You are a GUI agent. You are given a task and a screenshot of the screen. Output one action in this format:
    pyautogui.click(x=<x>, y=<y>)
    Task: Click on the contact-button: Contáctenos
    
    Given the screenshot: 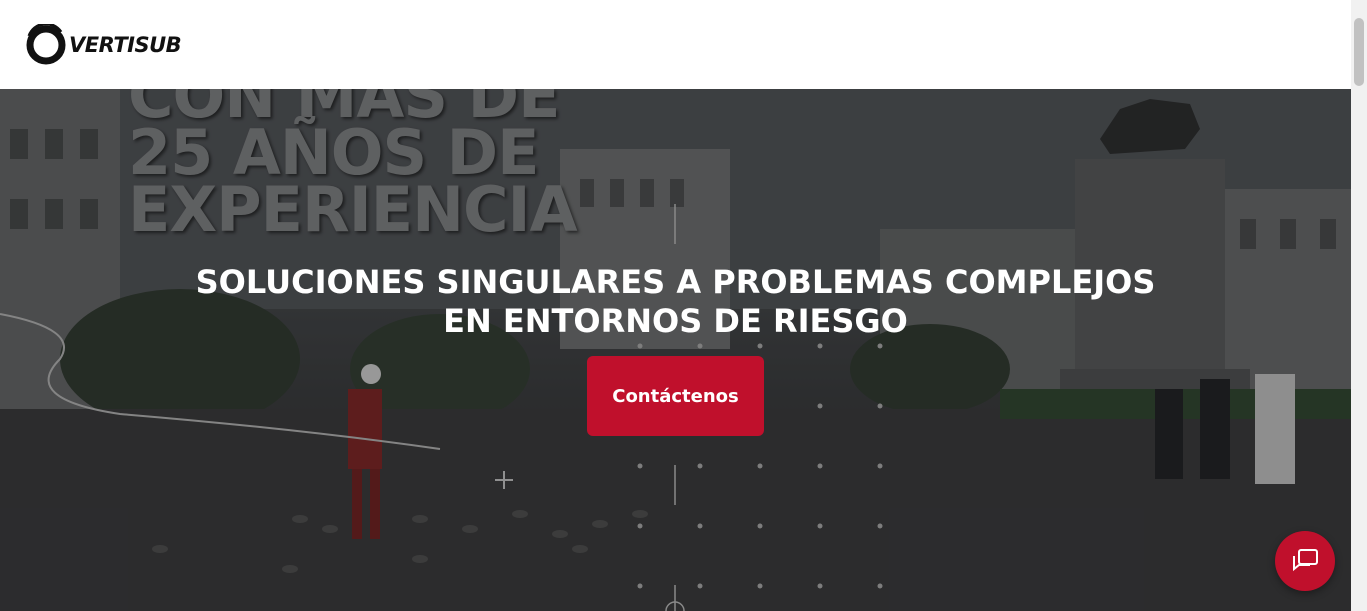 What is the action you would take?
    pyautogui.click(x=675, y=396)
    